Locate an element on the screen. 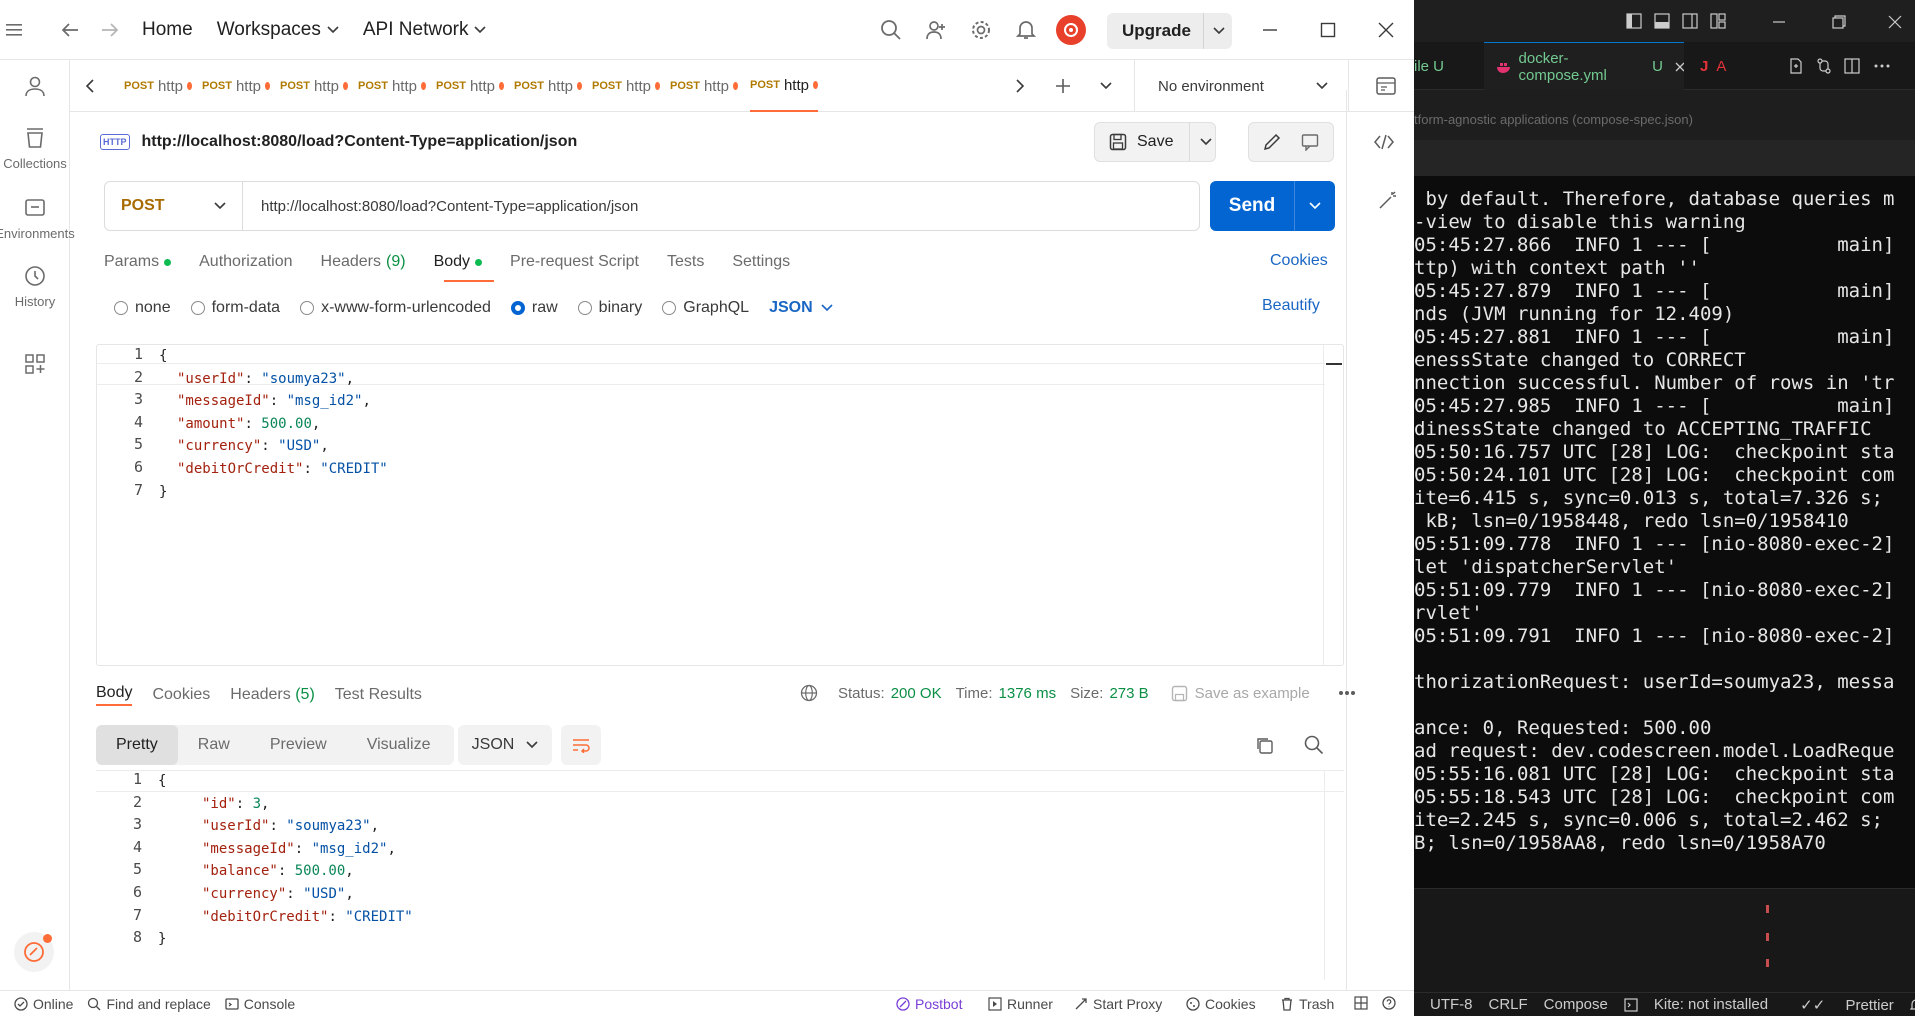 This screenshot has height=1016, width=1915. workspaces-menu: Workspaces is located at coordinates (278, 30).